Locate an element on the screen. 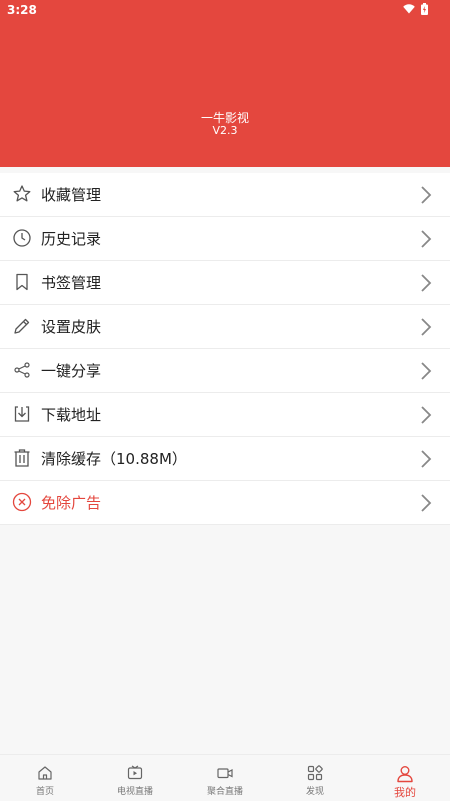  menu-item-label: 一键分享 is located at coordinates (71, 371).